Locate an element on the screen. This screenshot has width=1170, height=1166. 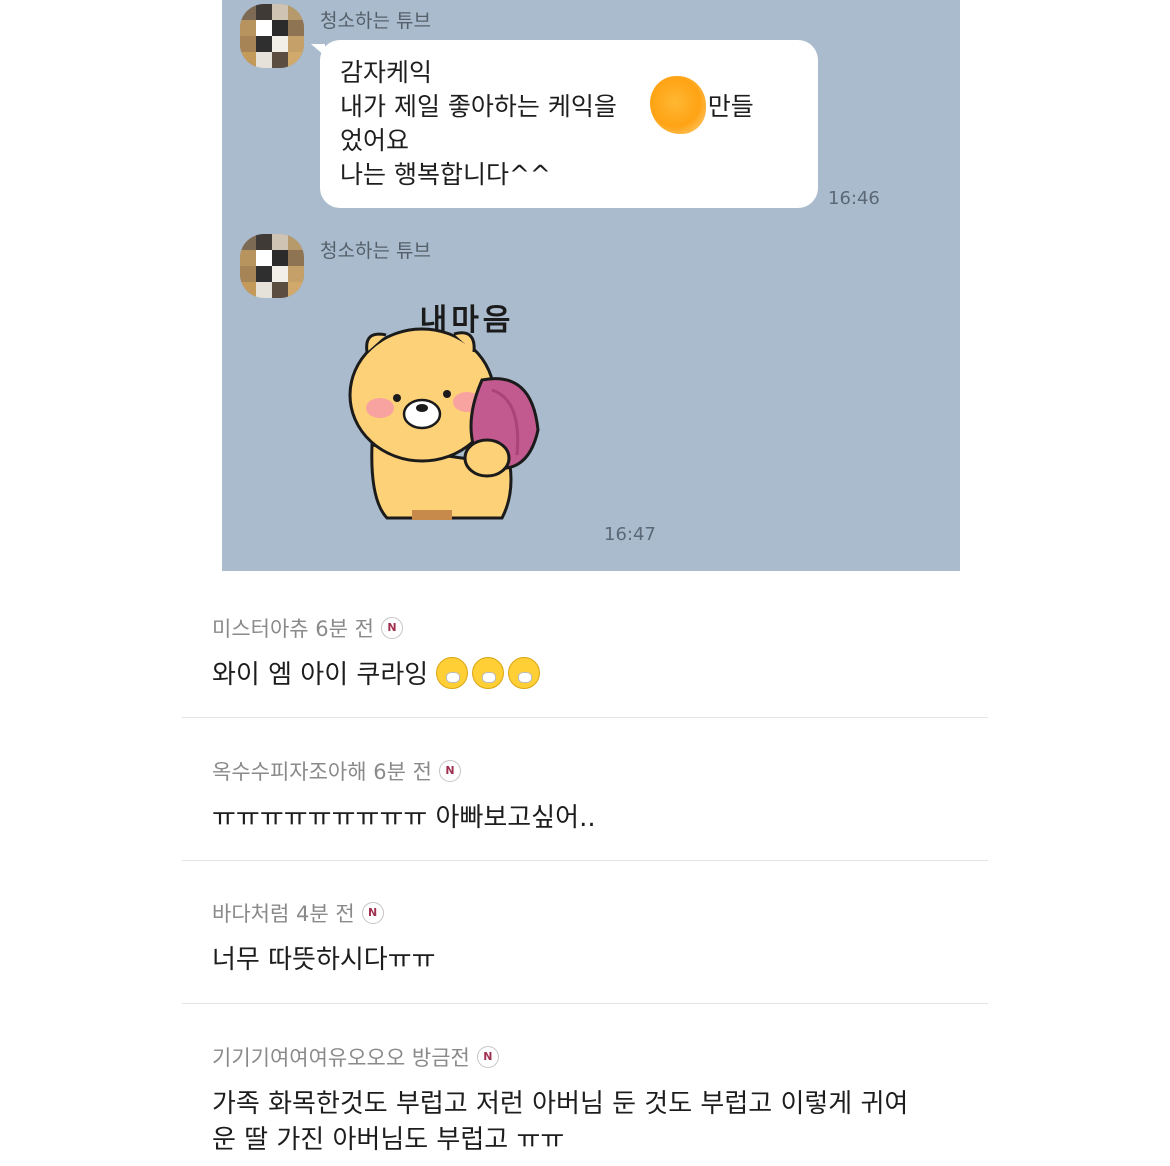
comment-meta: 바다처럼 4분 전 N is located at coordinates (592, 913).